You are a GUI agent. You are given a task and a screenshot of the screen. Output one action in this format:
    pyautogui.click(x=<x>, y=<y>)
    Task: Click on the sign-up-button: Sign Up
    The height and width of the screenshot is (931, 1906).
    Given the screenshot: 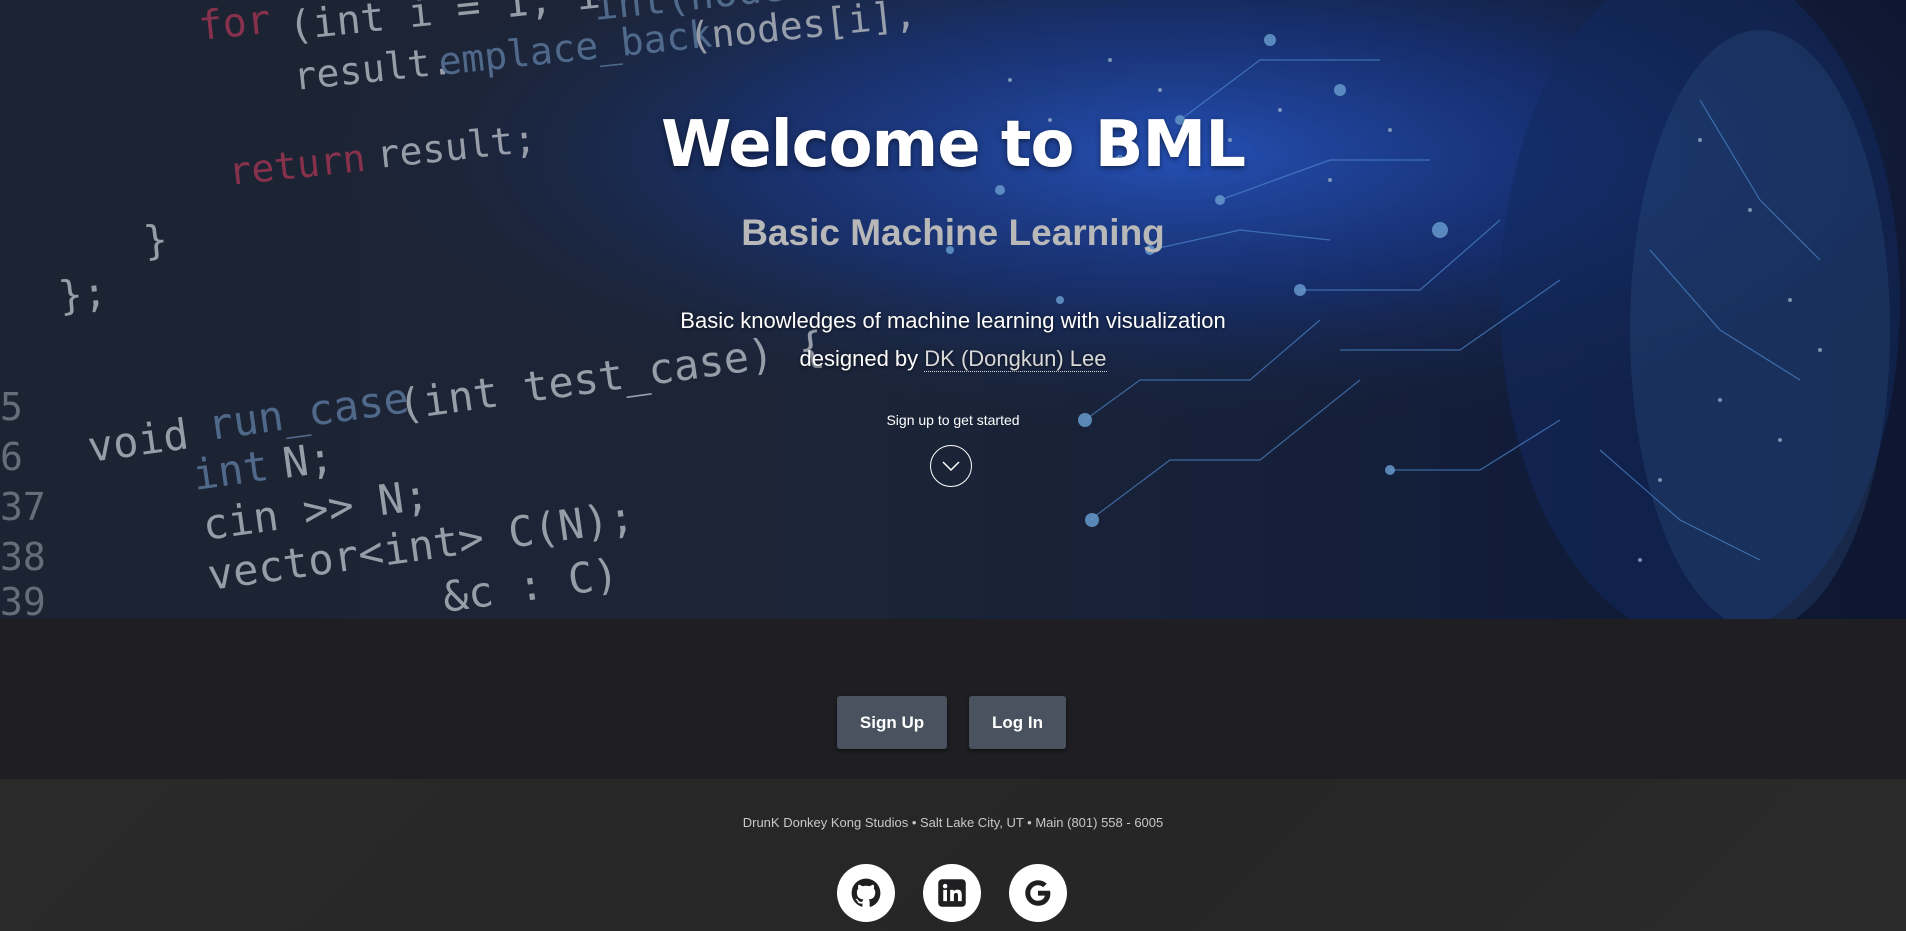 What is the action you would take?
    pyautogui.click(x=892, y=722)
    